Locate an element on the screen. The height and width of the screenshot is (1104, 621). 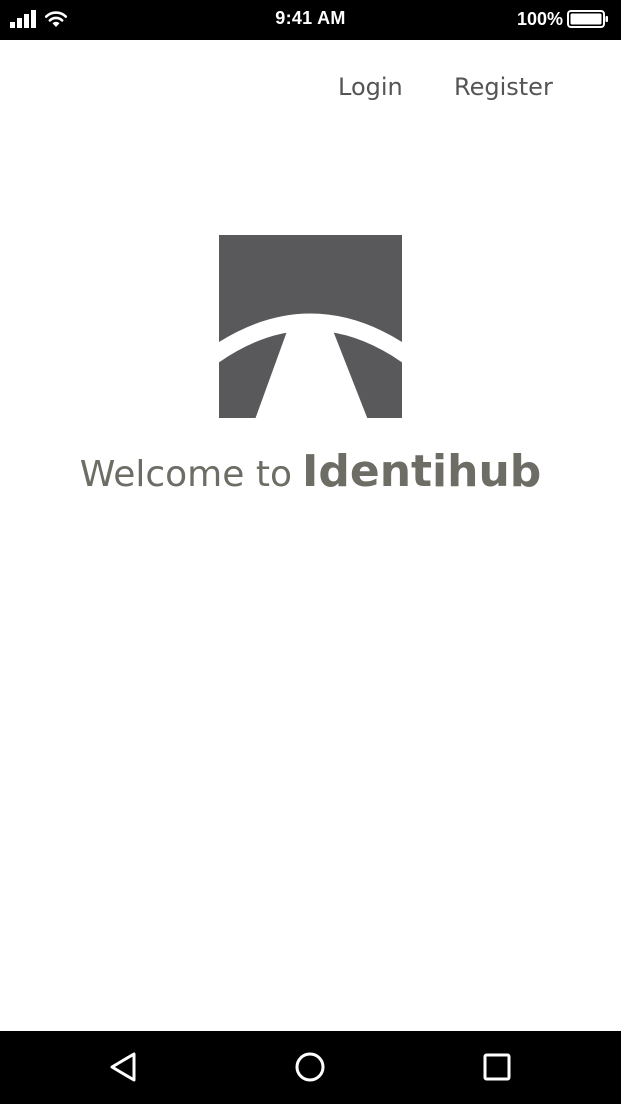
back-icon is located at coordinates (124, 1067).